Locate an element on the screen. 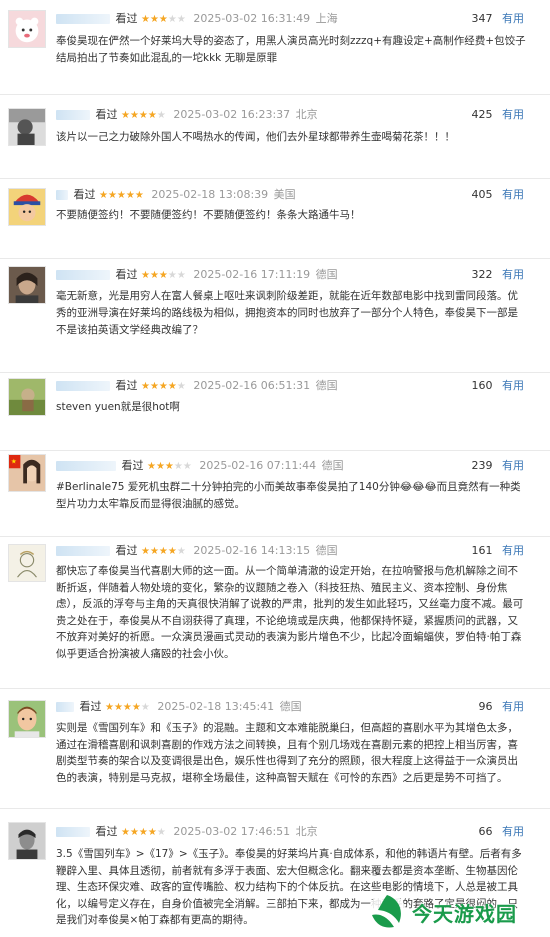 The width and height of the screenshot is (550, 937). review-meta: 看过 ★★★★★ 2025-03-02 17:46:51 北京 is located at coordinates (187, 832).